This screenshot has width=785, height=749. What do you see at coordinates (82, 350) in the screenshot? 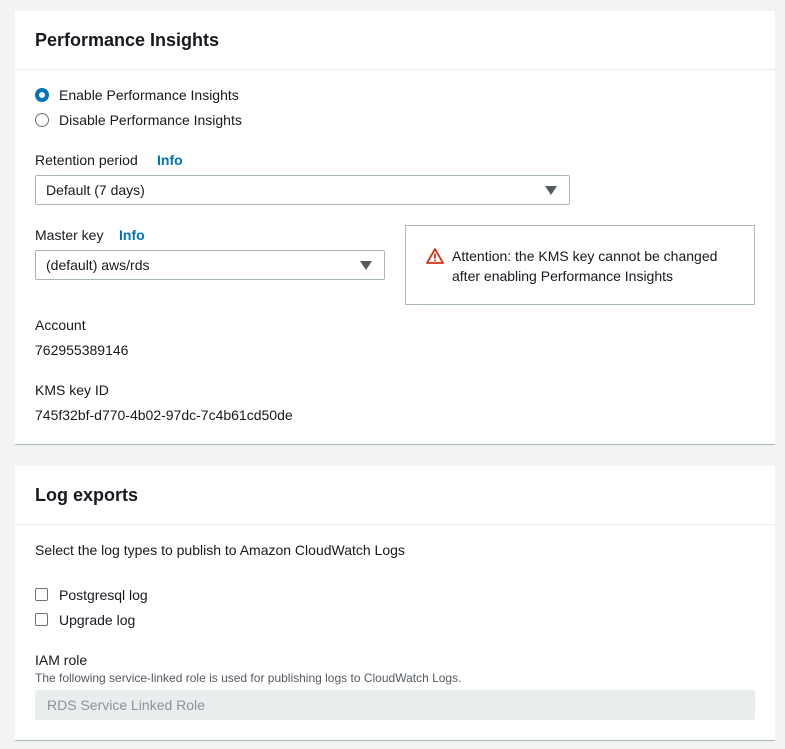
I see `account-value: 762955389146` at bounding box center [82, 350].